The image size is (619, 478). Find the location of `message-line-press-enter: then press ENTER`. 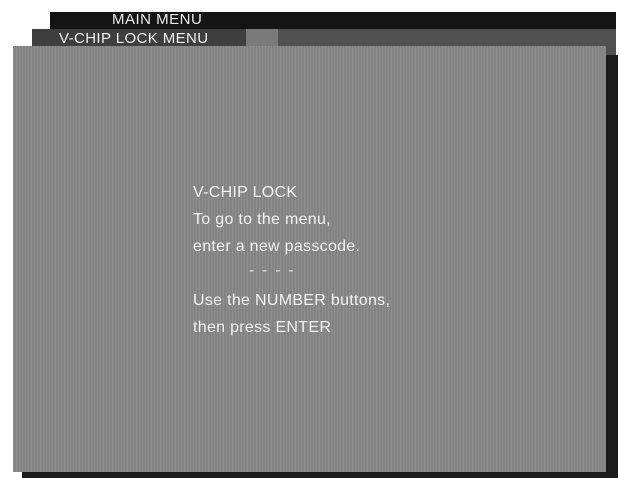

message-line-press-enter: then press ENTER is located at coordinates (262, 327).